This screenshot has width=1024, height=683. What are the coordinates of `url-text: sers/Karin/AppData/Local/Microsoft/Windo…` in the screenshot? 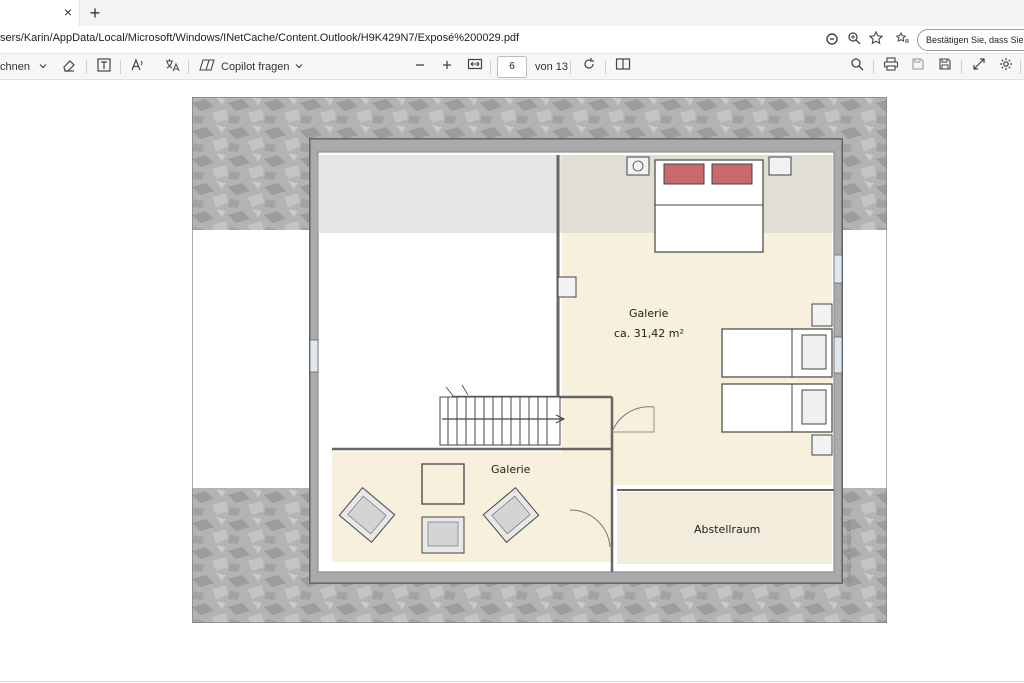 It's located at (259, 38).